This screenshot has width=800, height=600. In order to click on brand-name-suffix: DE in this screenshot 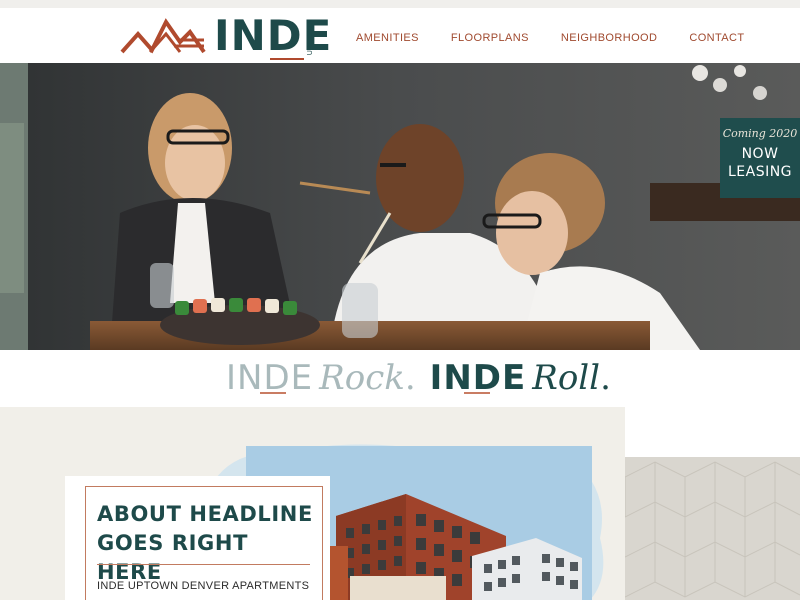, I will do `click(299, 35)`.